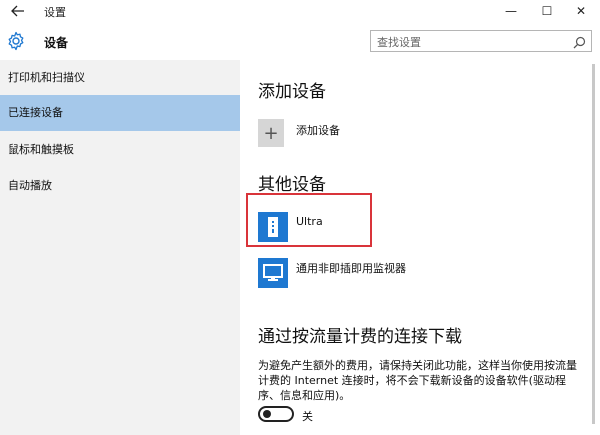 The width and height of the screenshot is (600, 435). Describe the element at coordinates (581, 11) in the screenshot. I see `close-button: ✕` at that location.